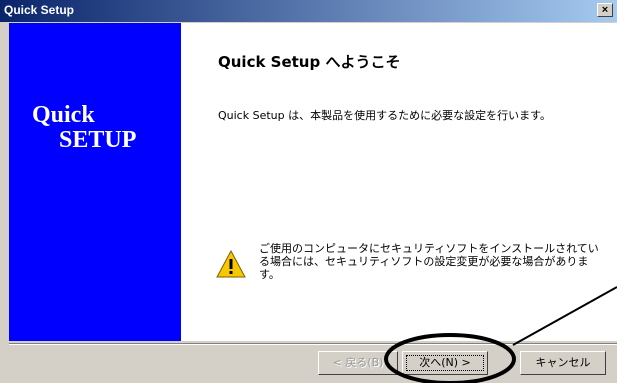  What do you see at coordinates (385, 115) in the screenshot?
I see `setup-description: Quick Setup は、本製品を使用するために必要な設定を行います。` at bounding box center [385, 115].